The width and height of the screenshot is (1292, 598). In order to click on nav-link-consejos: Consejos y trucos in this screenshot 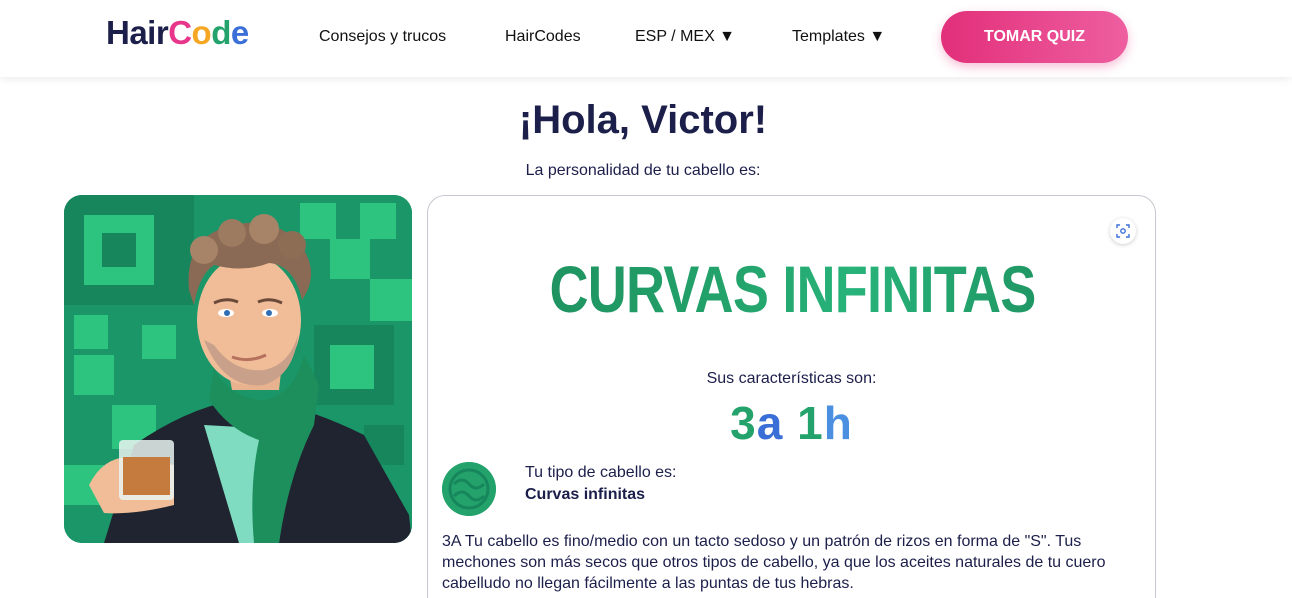, I will do `click(382, 37)`.